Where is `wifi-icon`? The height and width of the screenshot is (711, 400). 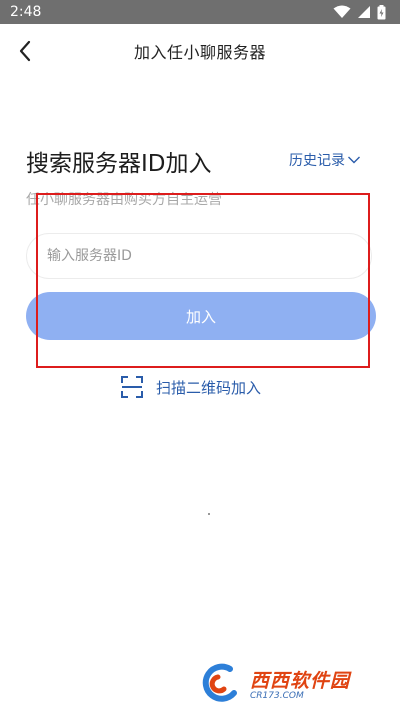
wifi-icon is located at coordinates (342, 11).